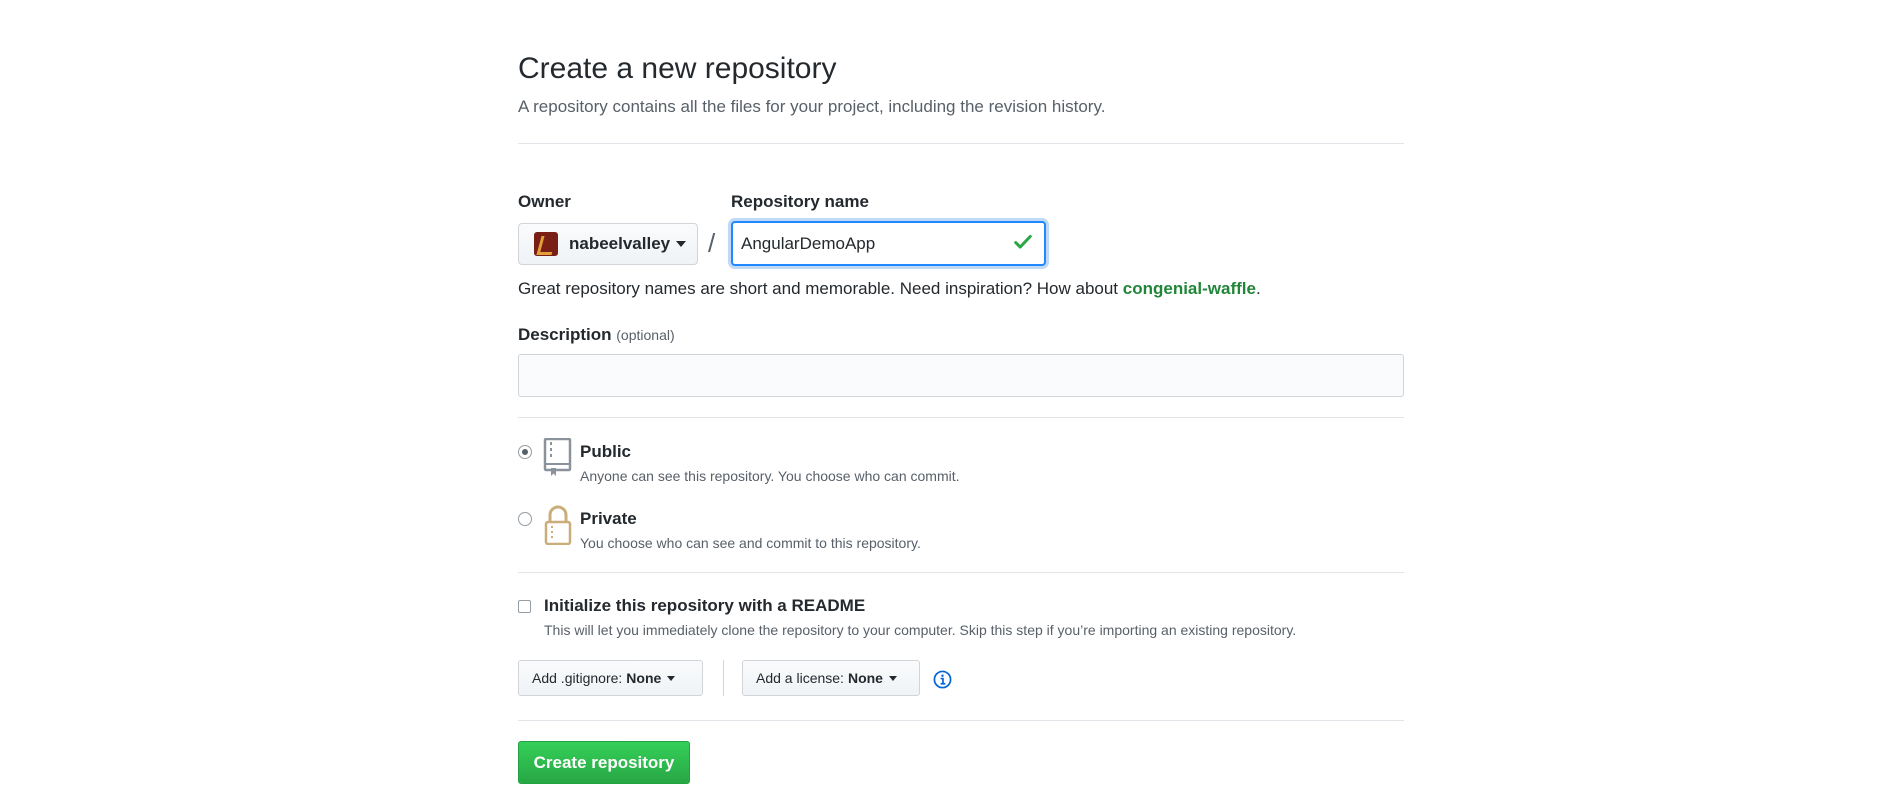 The image size is (1895, 807). I want to click on private-label: Private, so click(608, 518).